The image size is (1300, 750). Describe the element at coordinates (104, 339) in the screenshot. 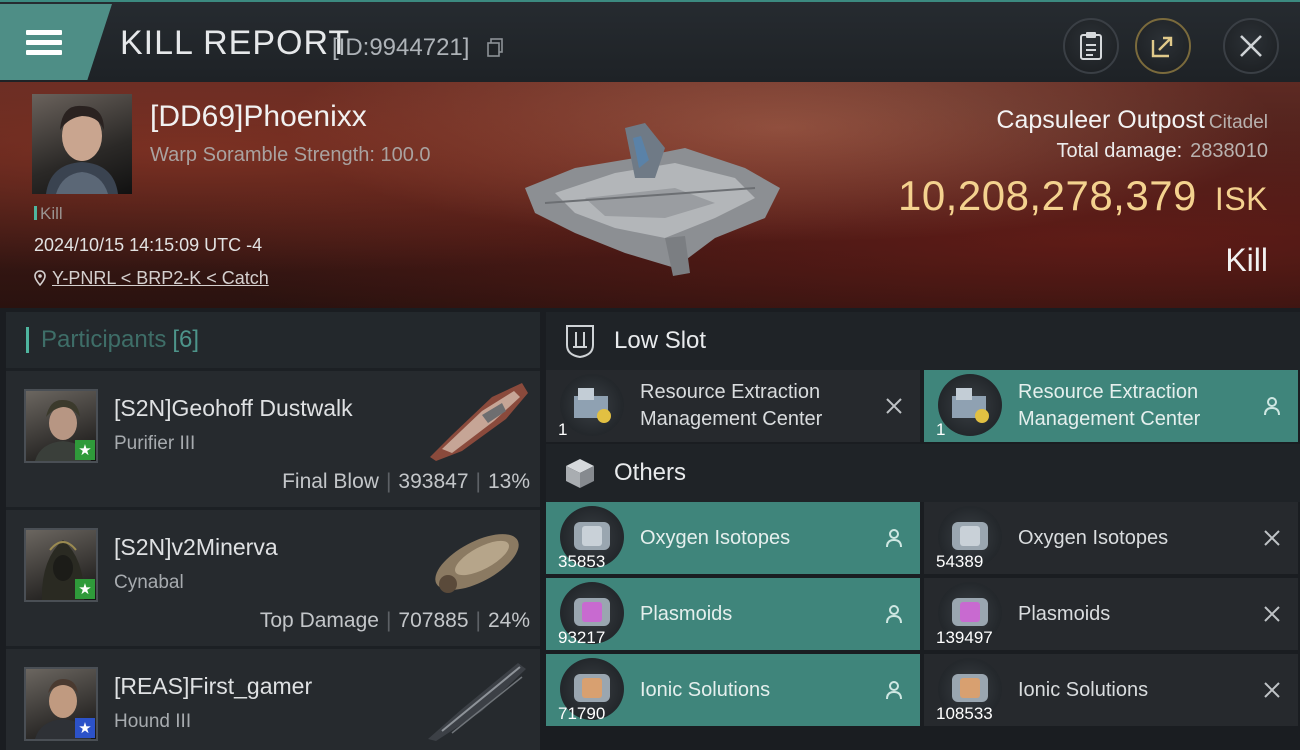

I see `participants-title: Participants` at that location.